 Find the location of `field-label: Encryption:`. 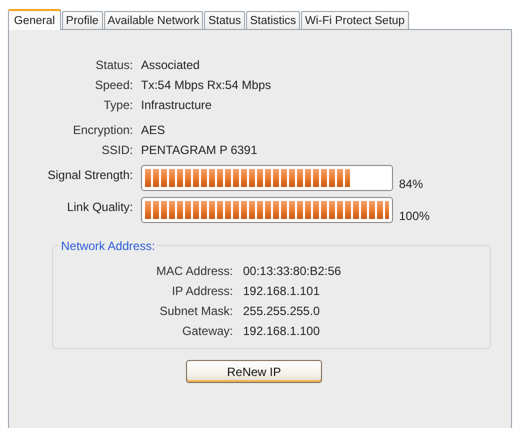

field-label: Encryption: is located at coordinates (102, 130).